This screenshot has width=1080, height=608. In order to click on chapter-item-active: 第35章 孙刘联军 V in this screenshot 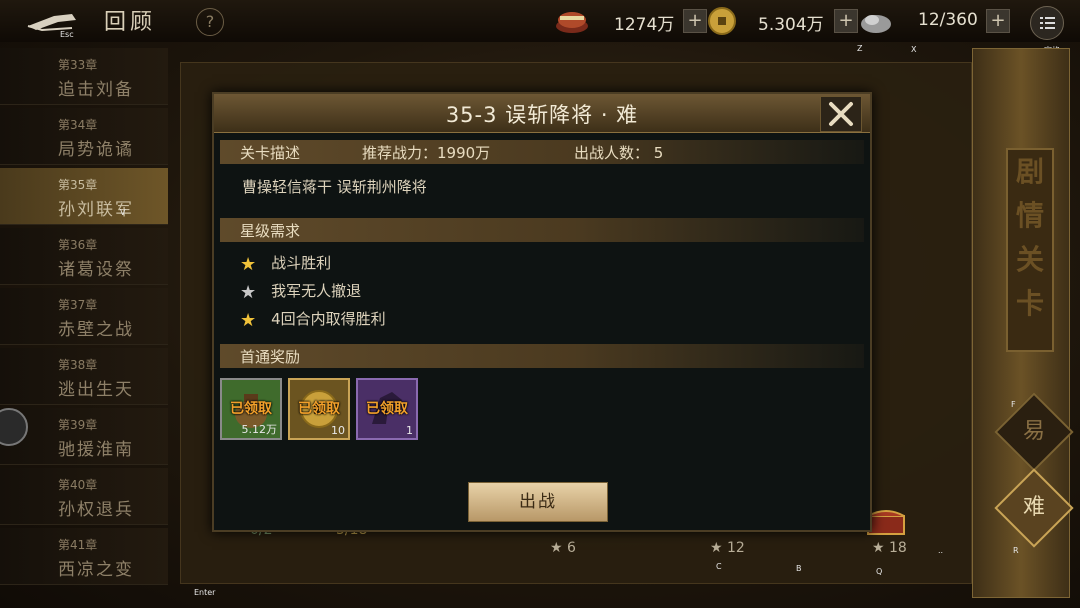, I will do `click(84, 196)`.